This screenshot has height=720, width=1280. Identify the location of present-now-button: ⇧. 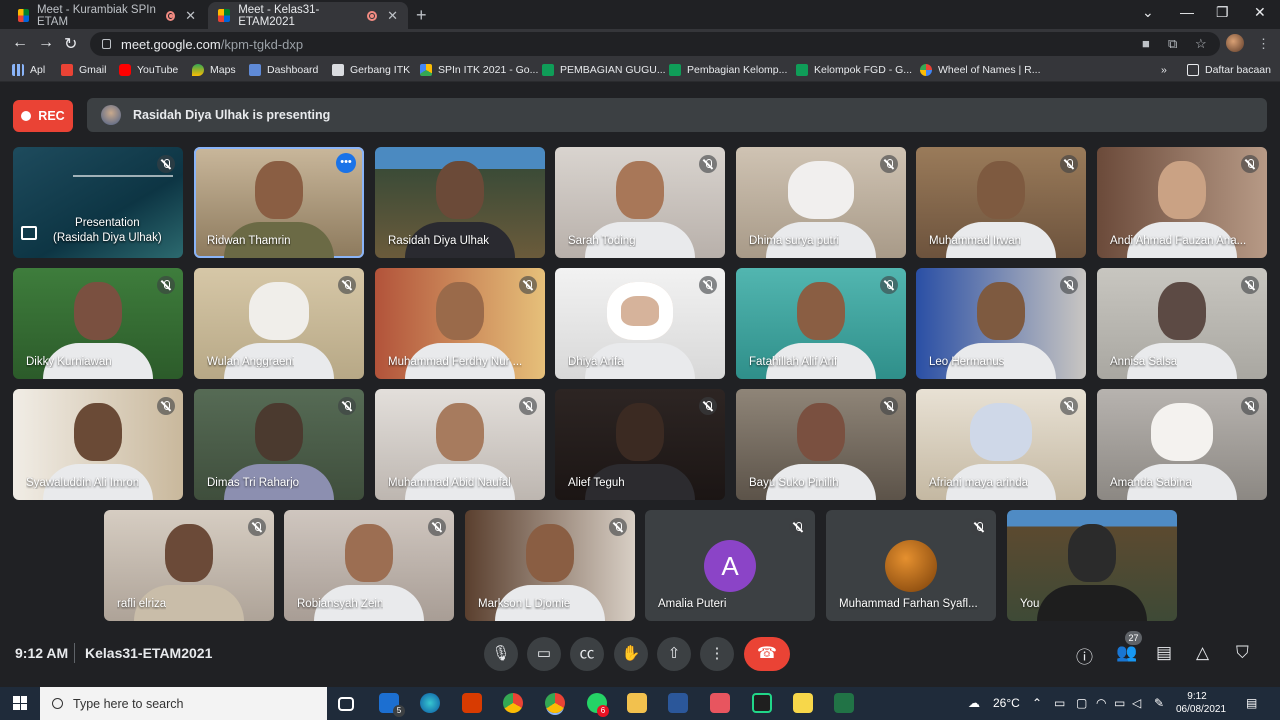
(674, 654).